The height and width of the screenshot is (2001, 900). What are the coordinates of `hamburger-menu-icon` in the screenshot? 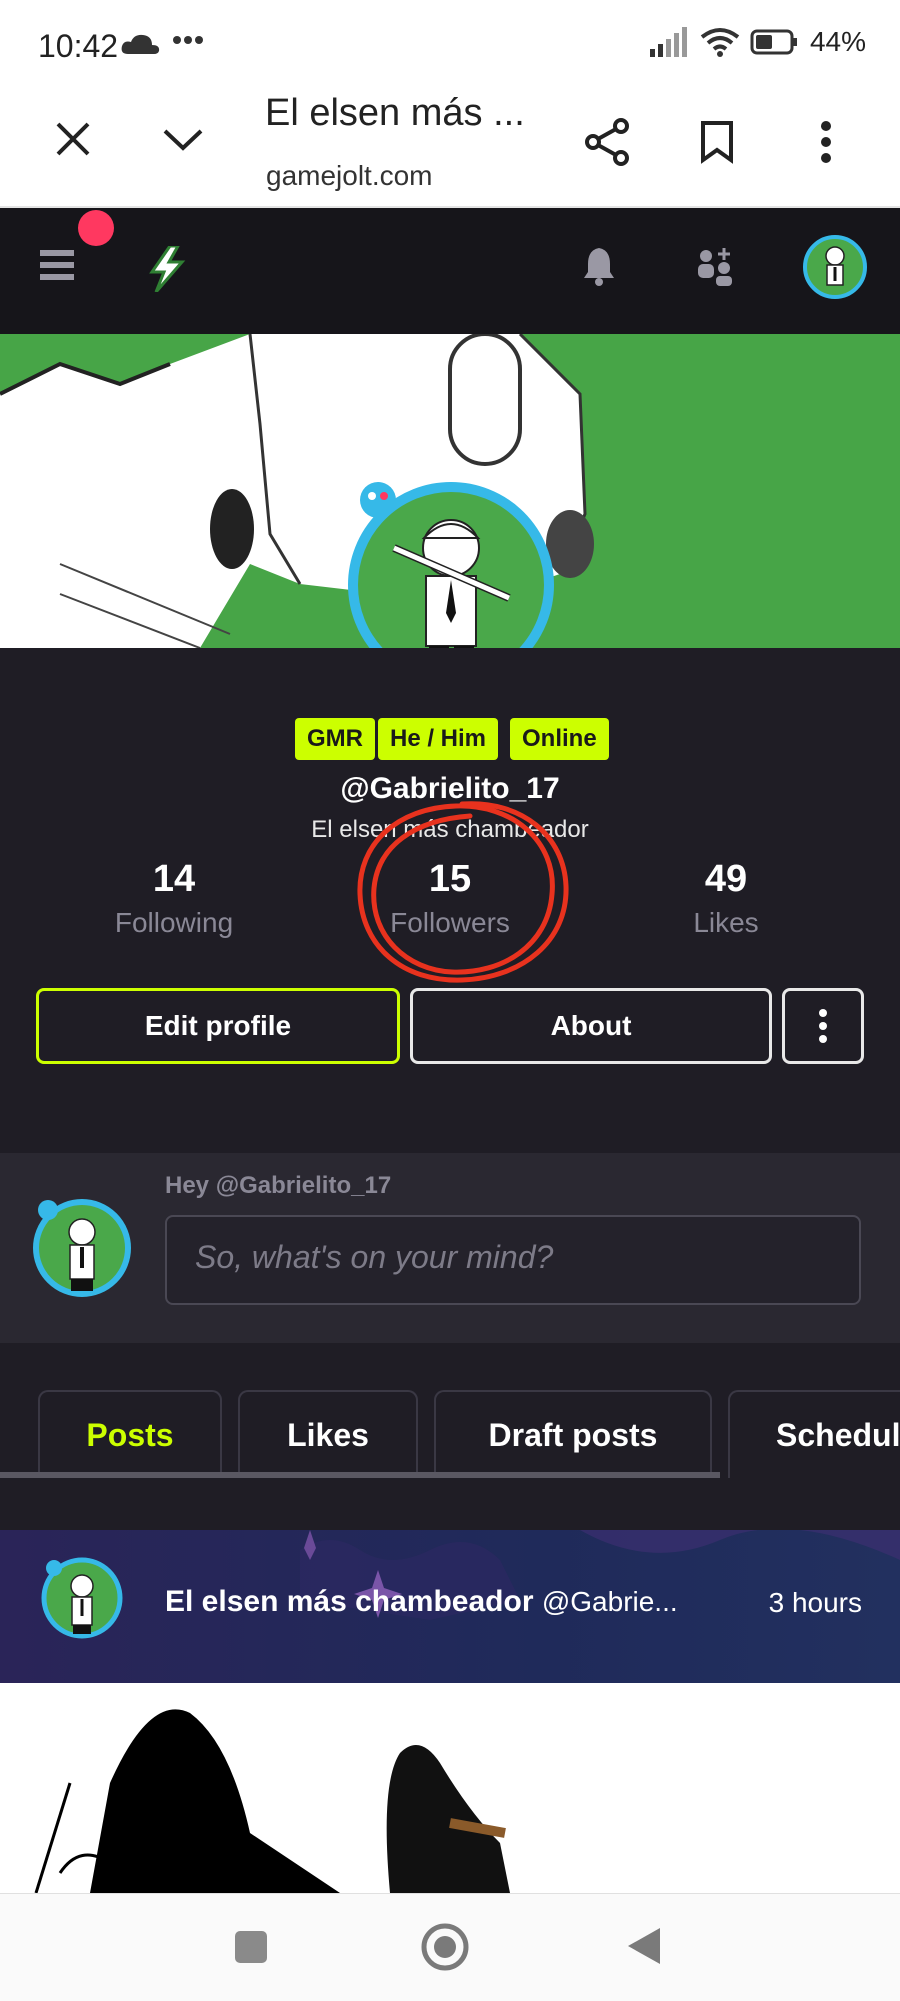 It's located at (57, 265).